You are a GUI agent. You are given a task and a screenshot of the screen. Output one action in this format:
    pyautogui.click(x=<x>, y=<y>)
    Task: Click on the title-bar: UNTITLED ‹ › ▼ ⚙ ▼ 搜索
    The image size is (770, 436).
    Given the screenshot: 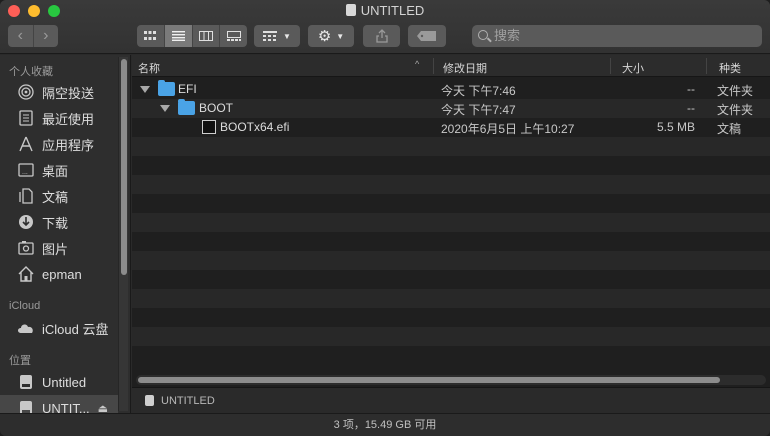 What is the action you would take?
    pyautogui.click(x=385, y=27)
    